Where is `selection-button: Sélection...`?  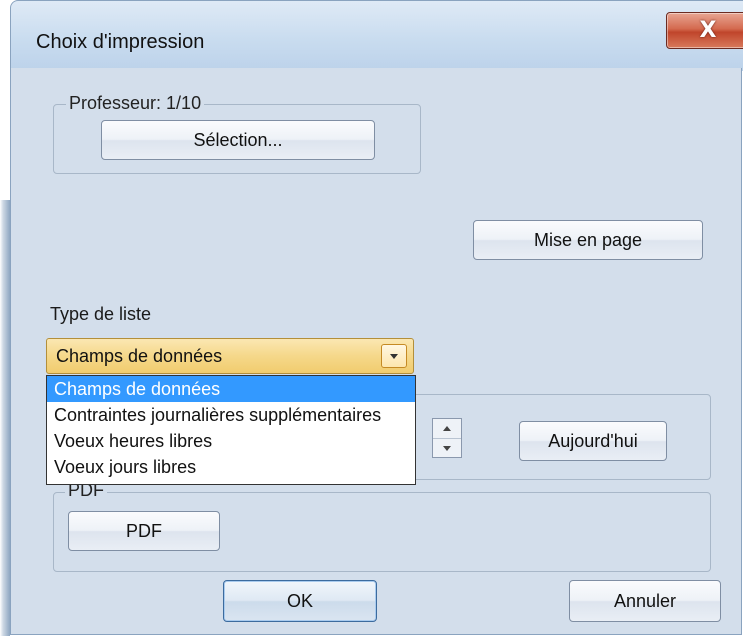 selection-button: Sélection... is located at coordinates (238, 140).